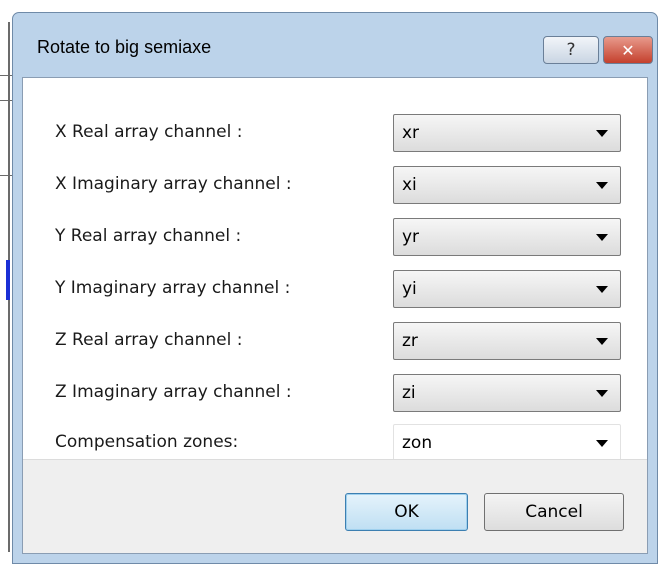  What do you see at coordinates (409, 185) in the screenshot?
I see `x-imag-channel-value: xi` at bounding box center [409, 185].